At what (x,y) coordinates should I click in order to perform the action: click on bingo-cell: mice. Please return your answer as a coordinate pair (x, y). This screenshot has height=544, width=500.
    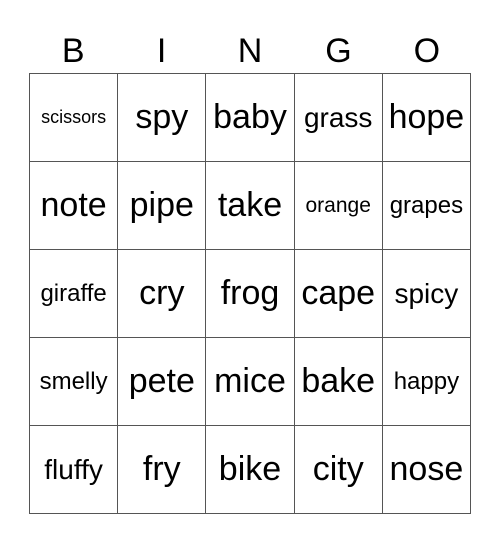
    Looking at the image, I should click on (250, 382).